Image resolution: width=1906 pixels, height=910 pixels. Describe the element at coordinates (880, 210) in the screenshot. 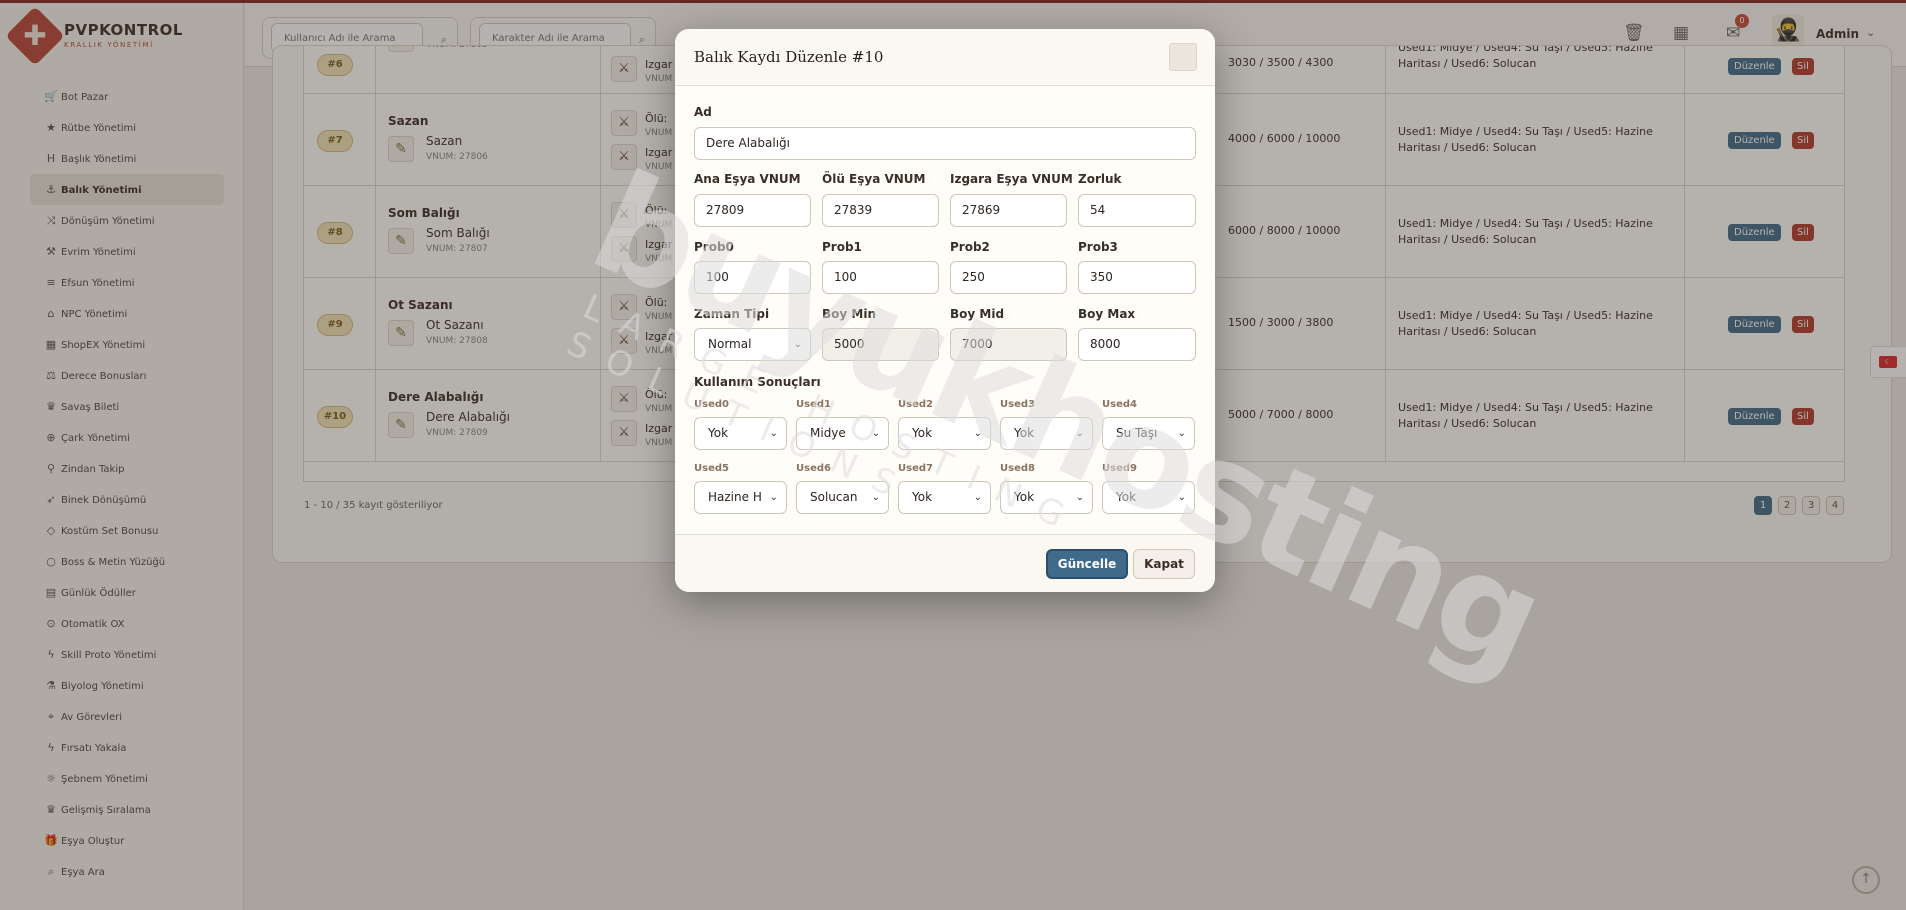

I see `field-input: 27839` at that location.